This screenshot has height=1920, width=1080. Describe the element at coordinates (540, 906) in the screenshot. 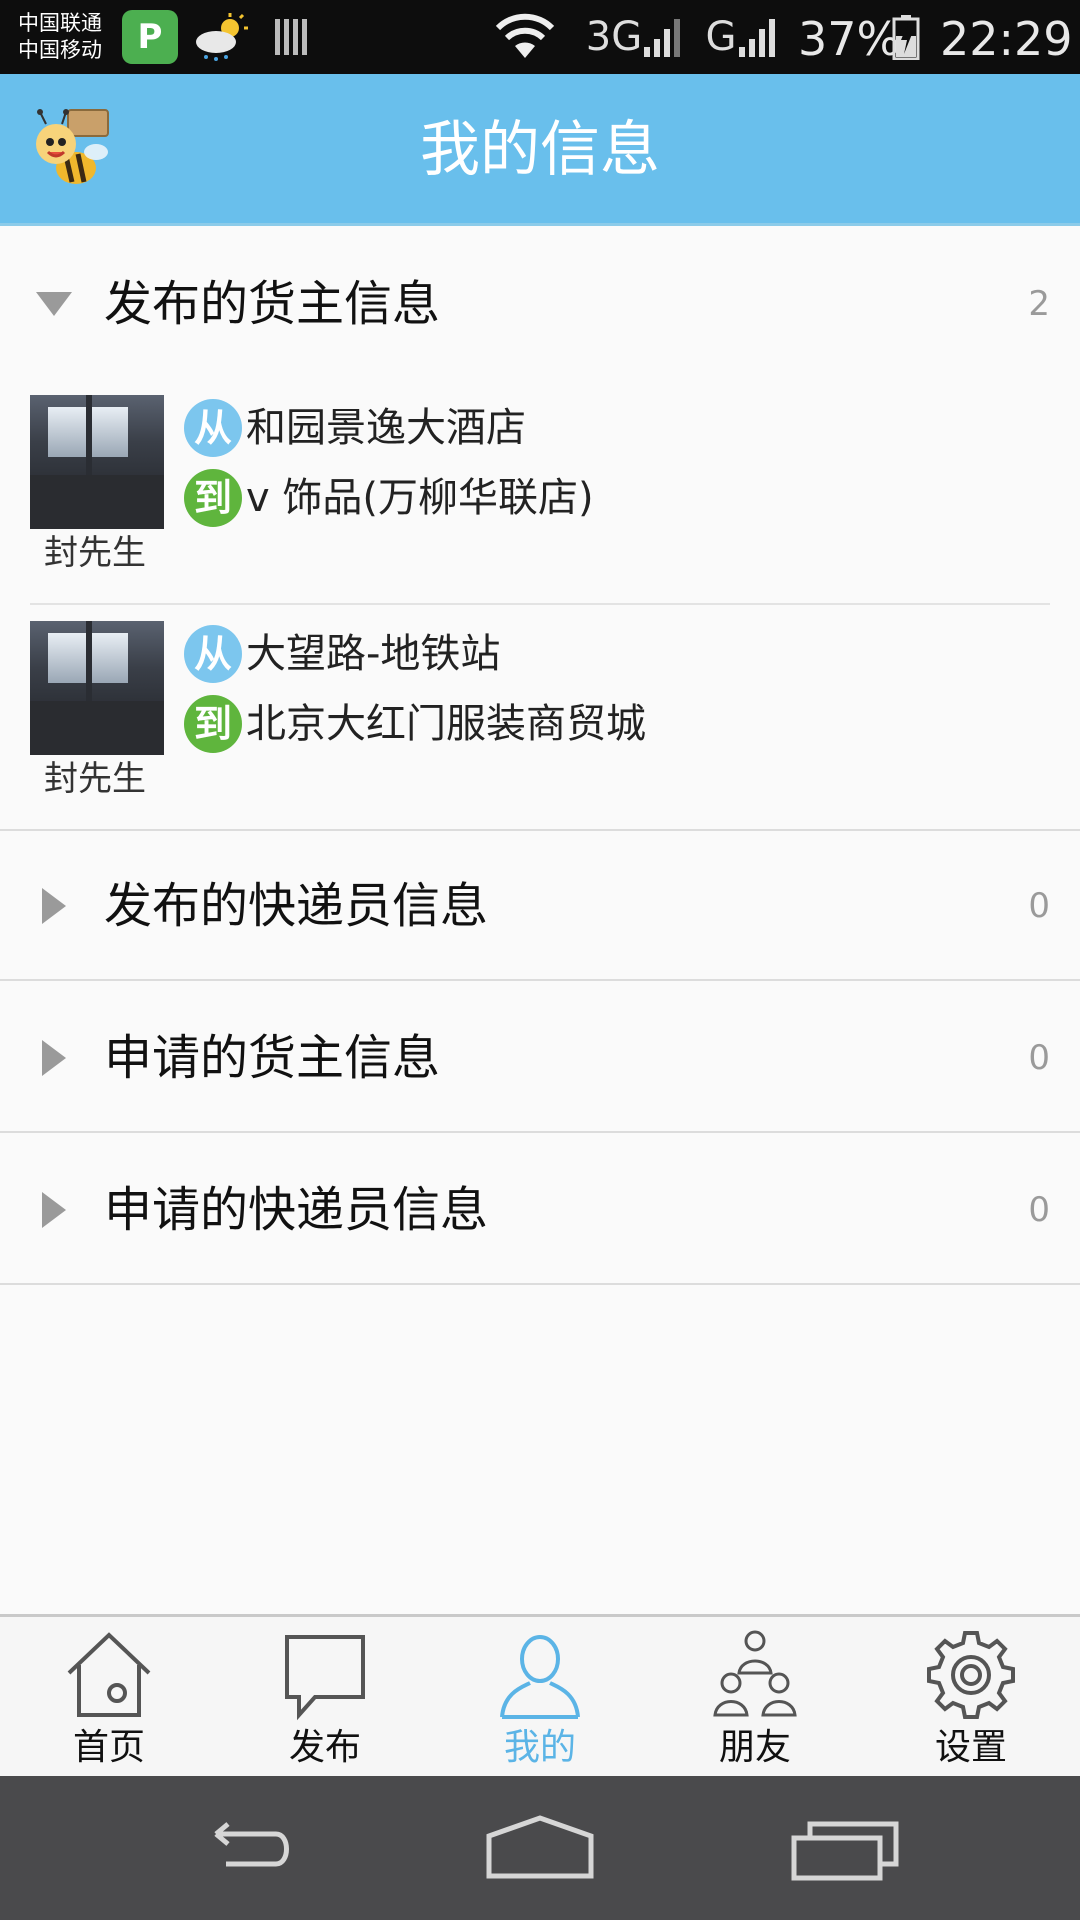

I see `group-published-courier-info: 发布的快递员信息 0` at that location.